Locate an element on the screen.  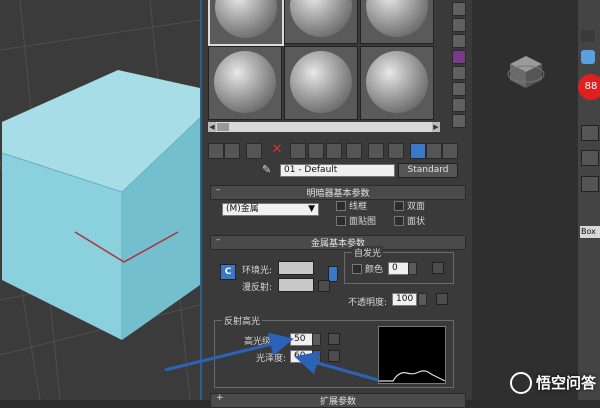
geometry-icon is located at coordinates (588, 57).